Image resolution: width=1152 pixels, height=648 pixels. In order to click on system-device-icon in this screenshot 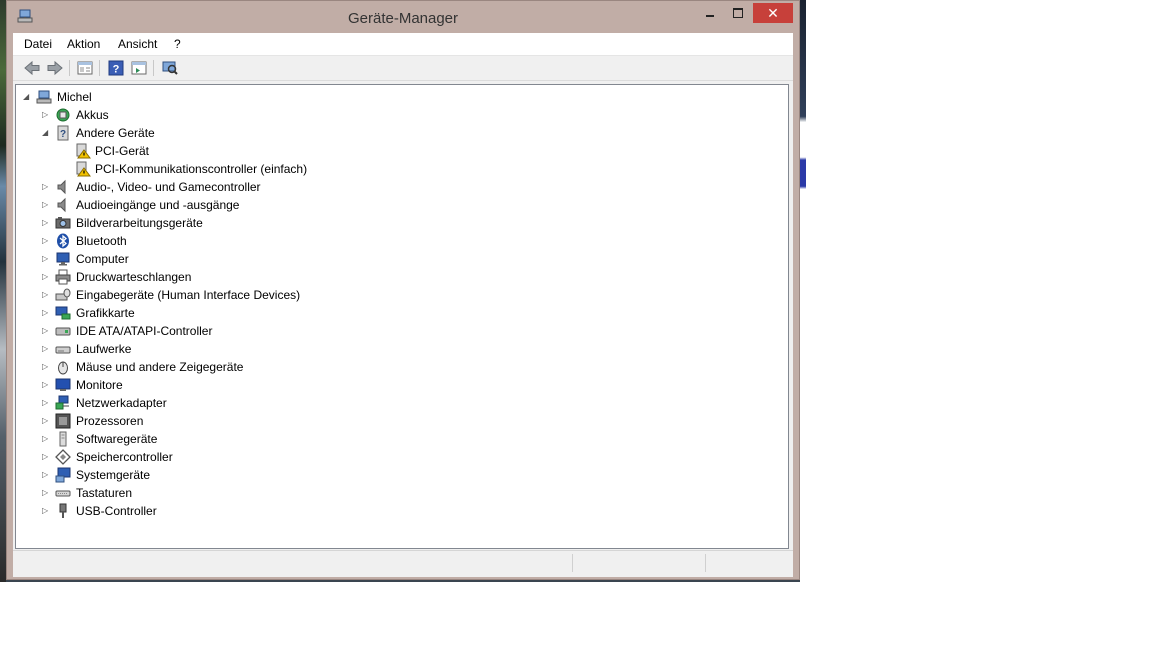, I will do `click(63, 475)`.